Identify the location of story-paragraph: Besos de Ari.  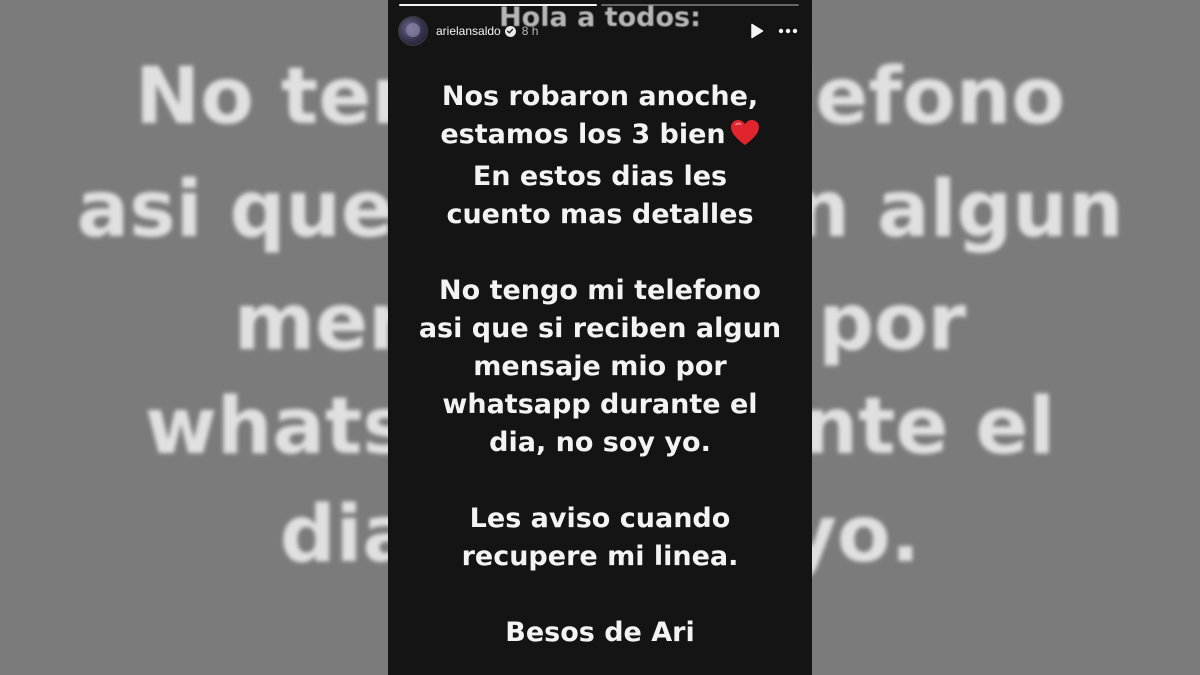
(600, 633).